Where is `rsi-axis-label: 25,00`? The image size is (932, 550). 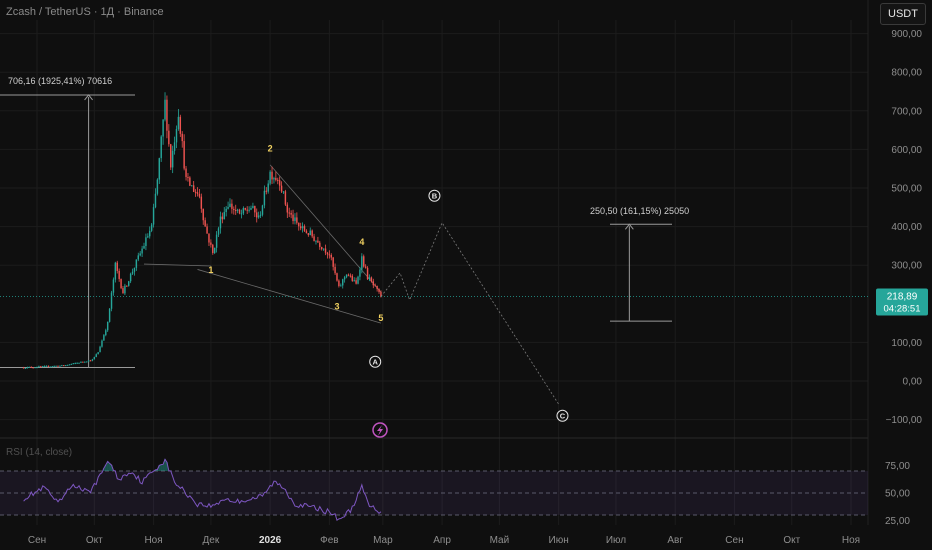
rsi-axis-label: 25,00 is located at coordinates (897, 521).